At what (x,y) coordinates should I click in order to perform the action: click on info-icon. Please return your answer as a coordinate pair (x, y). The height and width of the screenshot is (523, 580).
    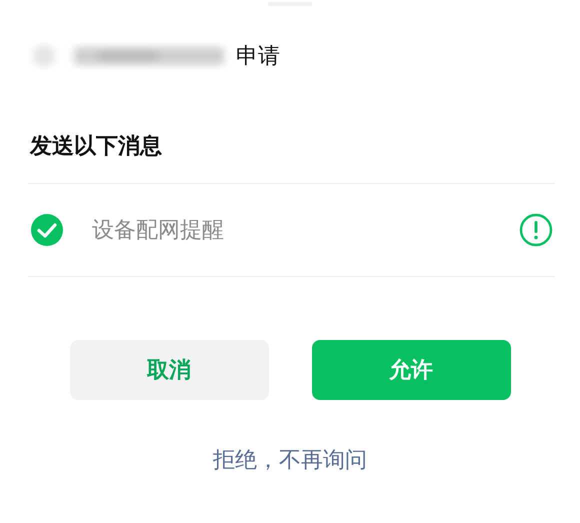
    Looking at the image, I should click on (536, 230).